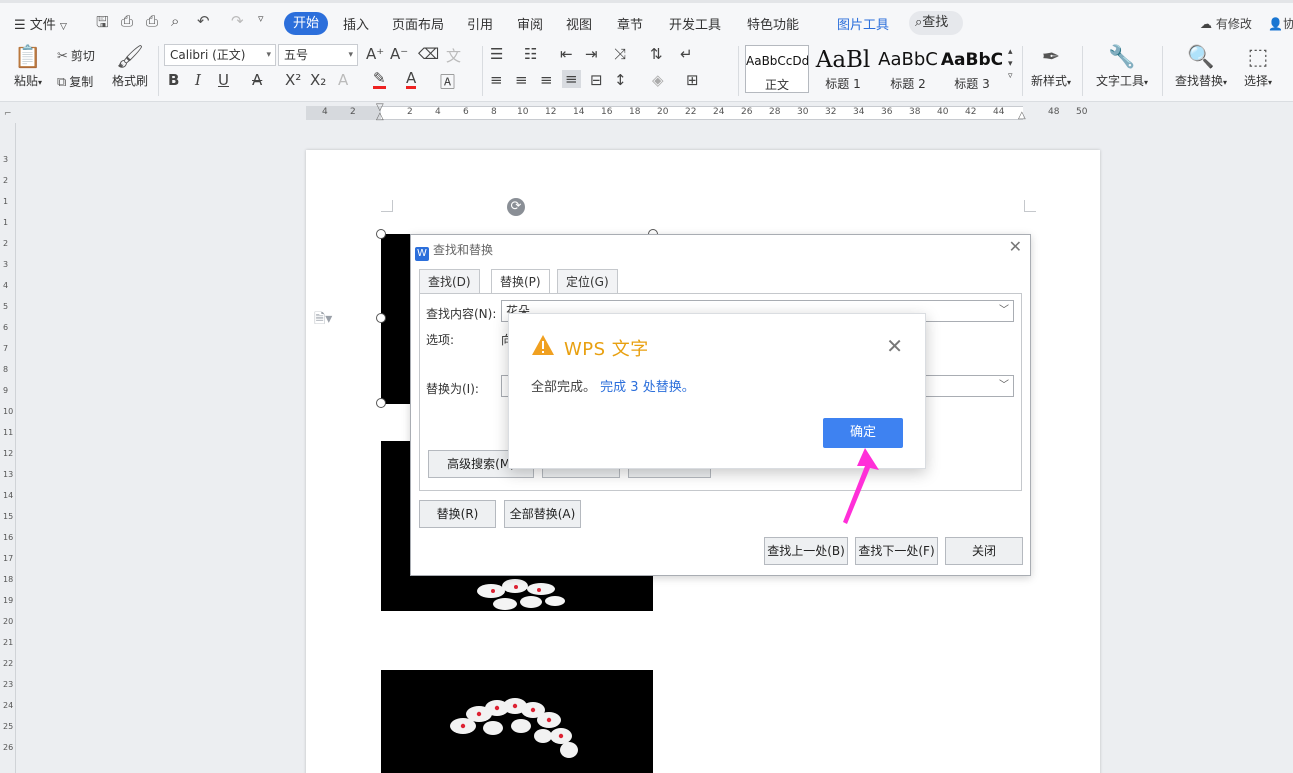  What do you see at coordinates (8, 114) in the screenshot?
I see `tab-stop-icon: ⌐` at bounding box center [8, 114].